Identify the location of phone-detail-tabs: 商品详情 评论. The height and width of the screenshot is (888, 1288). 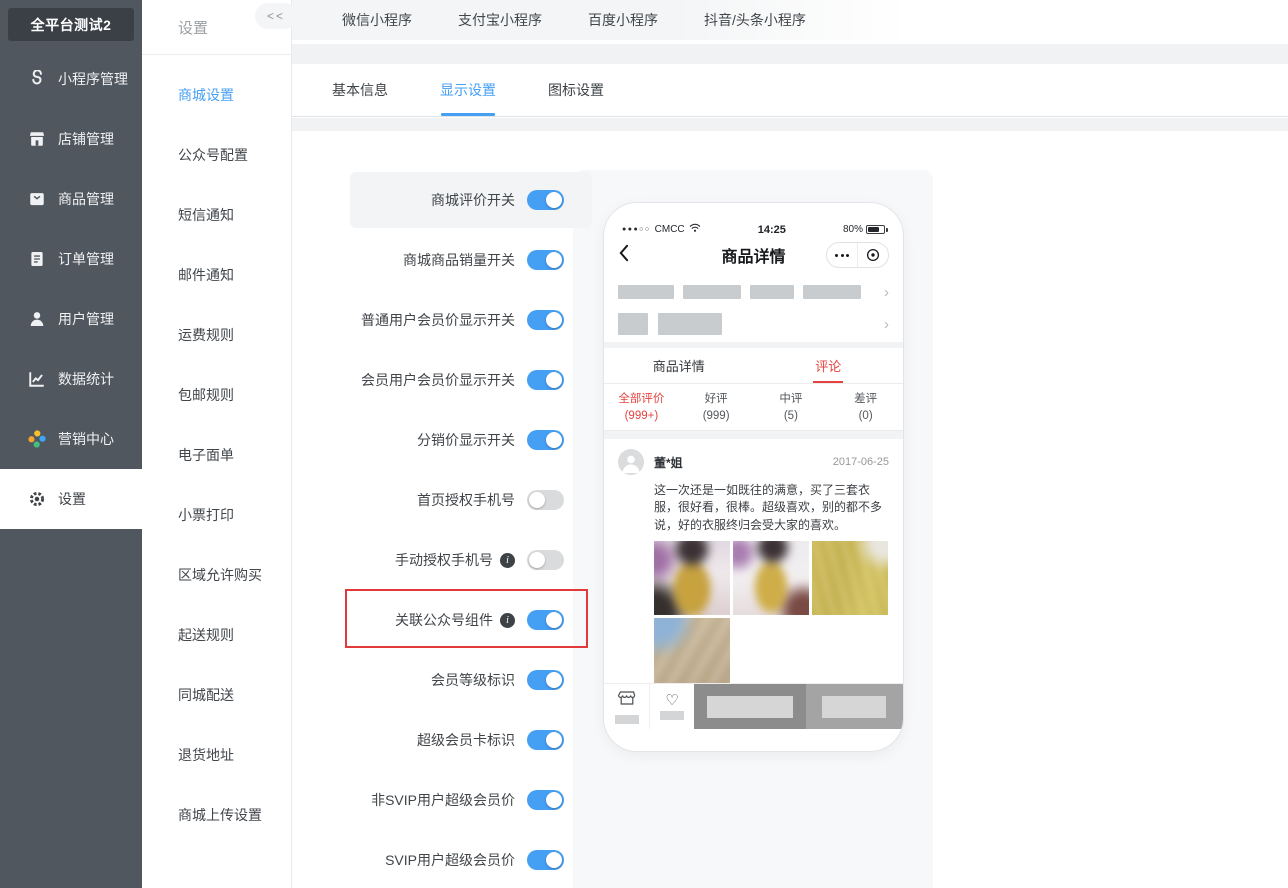
(753, 366).